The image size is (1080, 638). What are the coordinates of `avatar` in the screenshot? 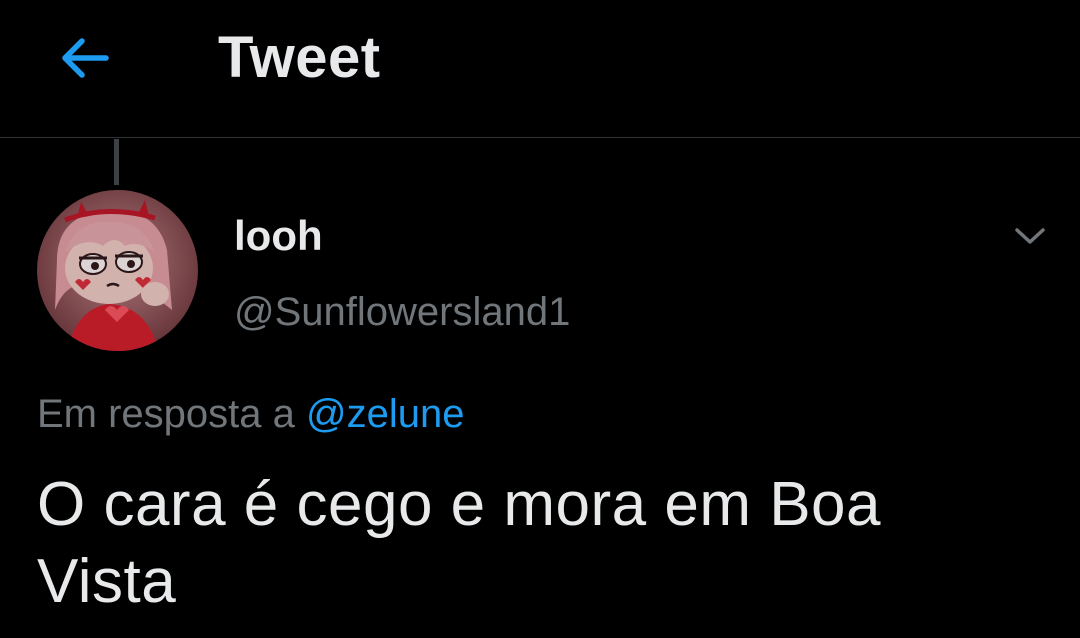 It's located at (117, 270).